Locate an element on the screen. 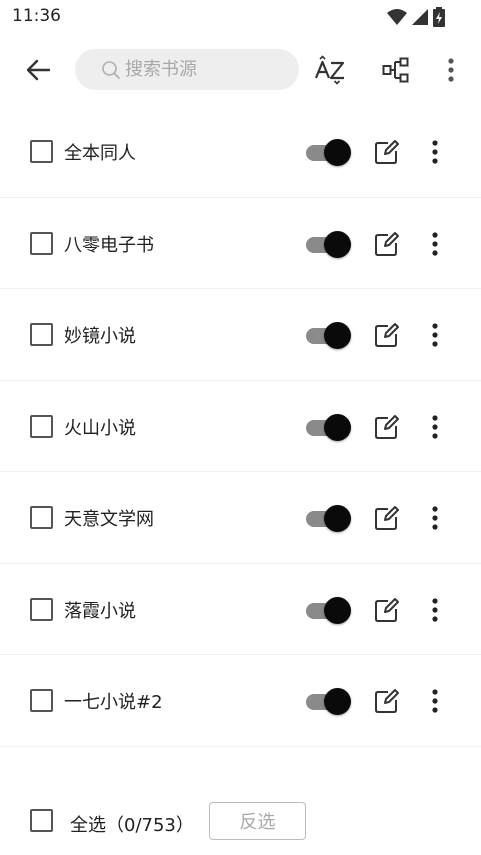  group-icon is located at coordinates (395, 70).